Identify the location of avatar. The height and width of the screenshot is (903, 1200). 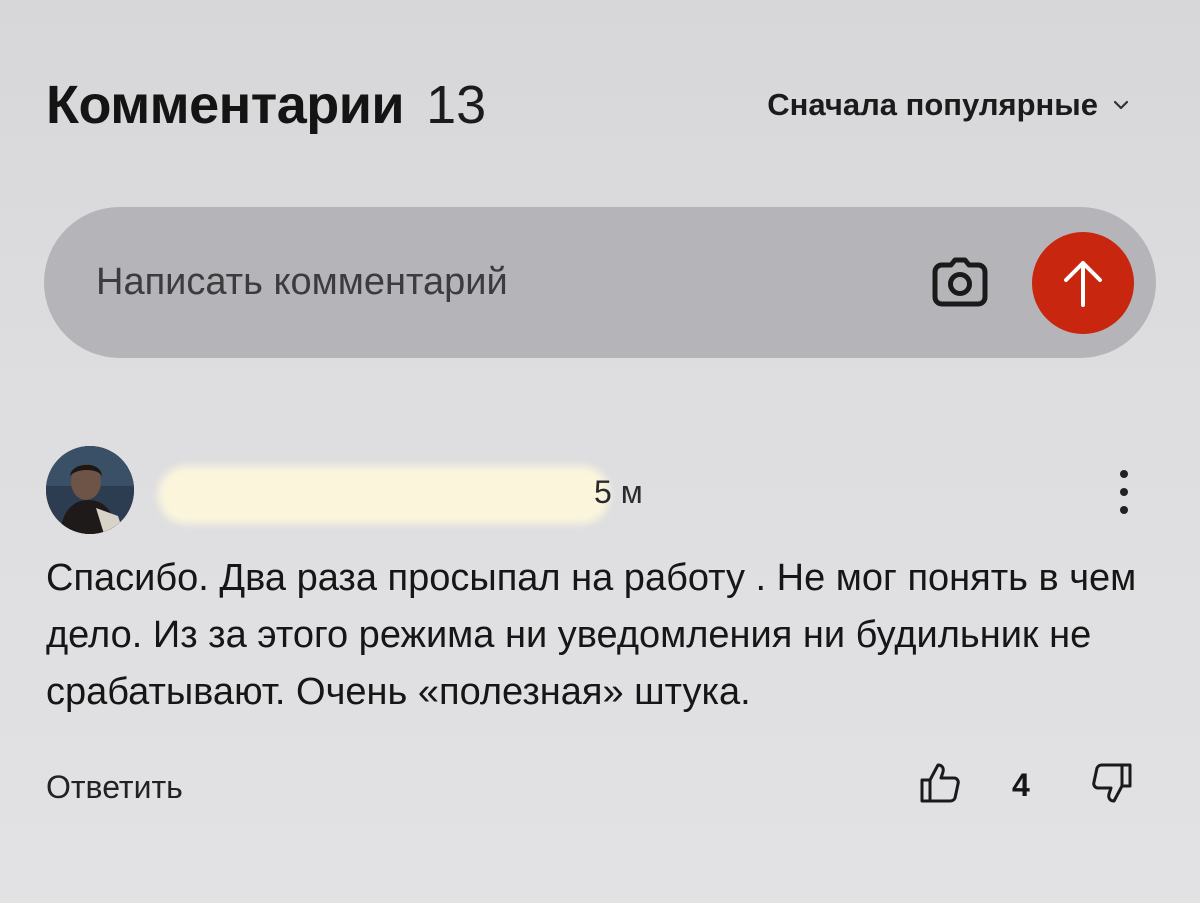
(90, 490).